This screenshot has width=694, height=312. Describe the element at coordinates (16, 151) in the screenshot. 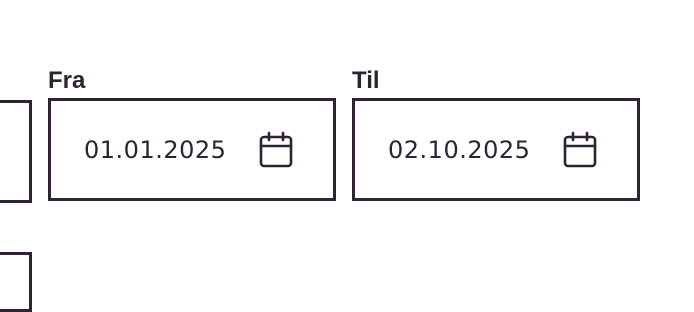

I see `partial-input-field` at that location.